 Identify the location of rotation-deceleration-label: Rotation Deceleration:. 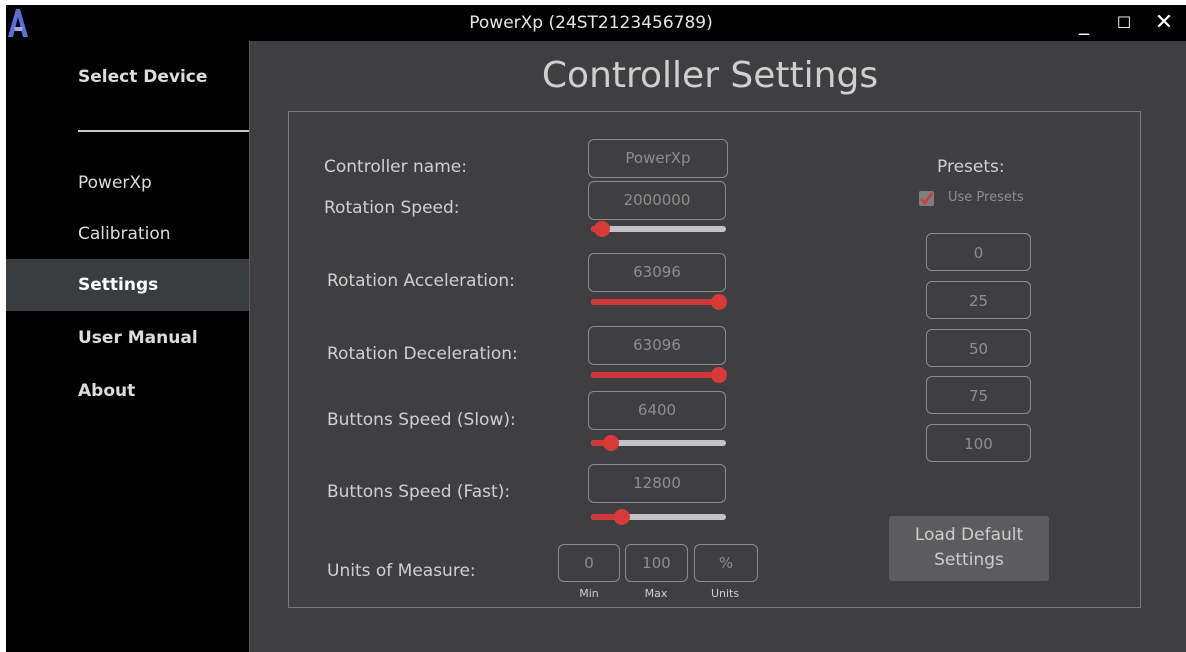
(422, 354).